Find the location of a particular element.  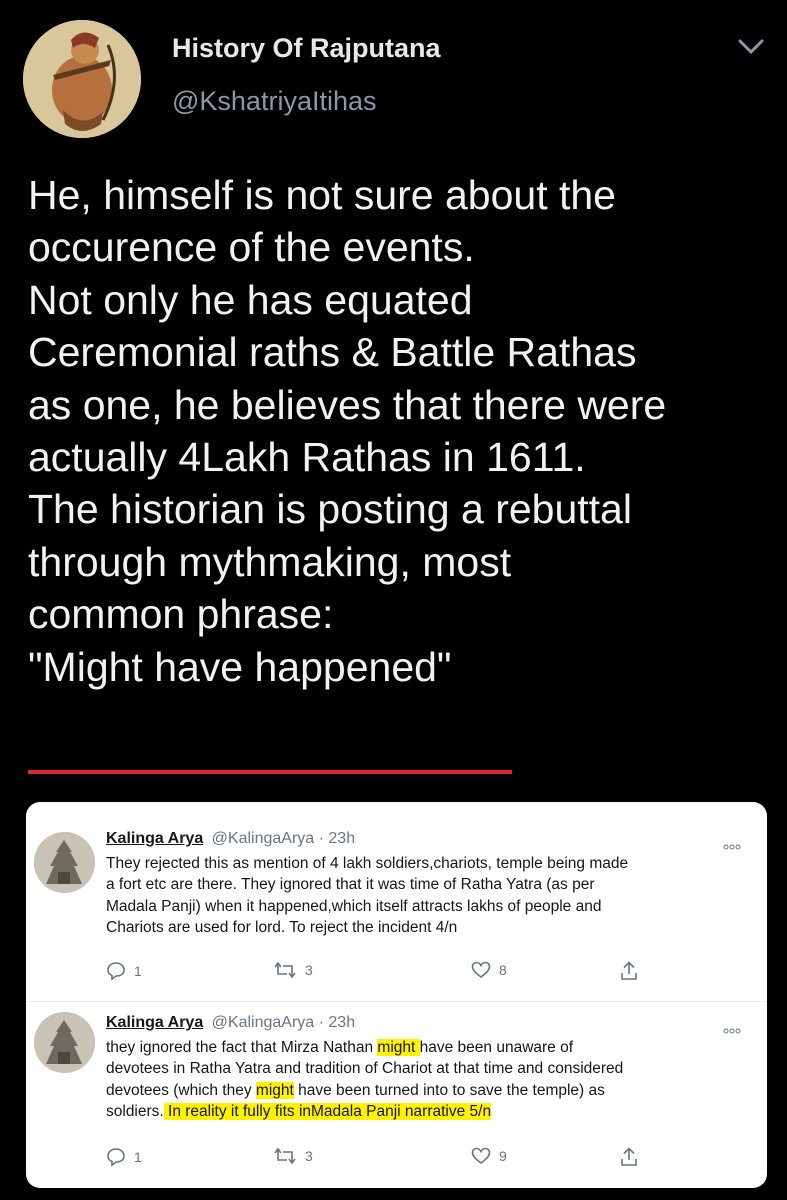

like-button: 8 is located at coordinates (489, 970).